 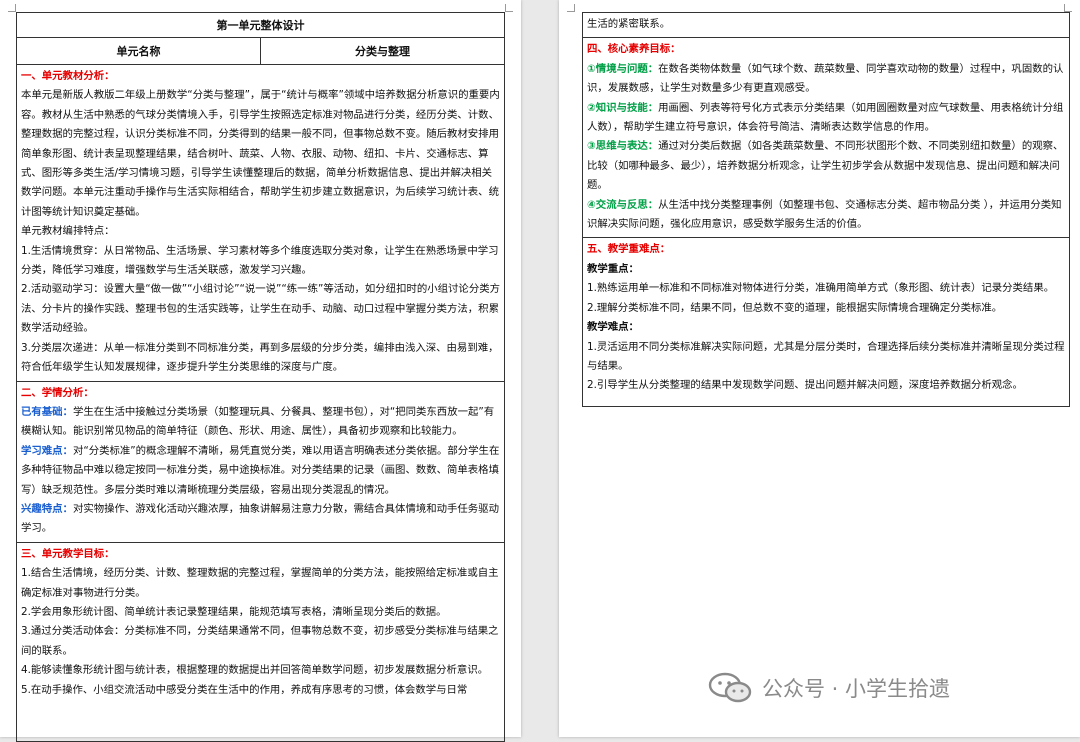 What do you see at coordinates (826, 26) in the screenshot?
I see `continued-text: 生活的紧密联系。` at bounding box center [826, 26].